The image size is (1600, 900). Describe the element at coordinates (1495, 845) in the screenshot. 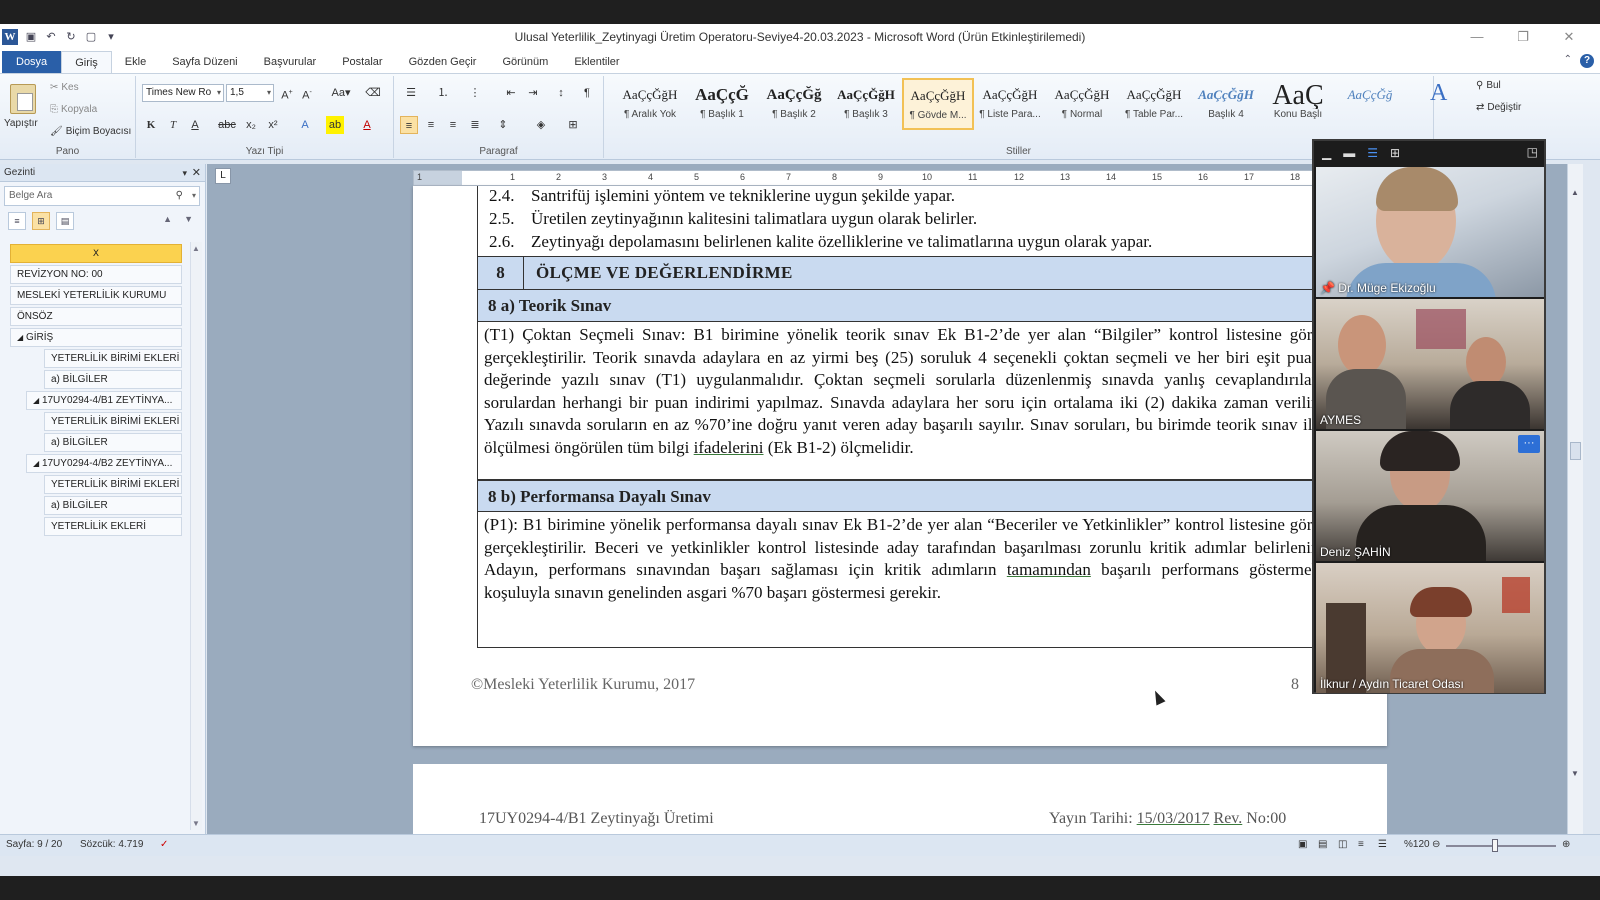

I see `zoom-slider-thumb` at that location.